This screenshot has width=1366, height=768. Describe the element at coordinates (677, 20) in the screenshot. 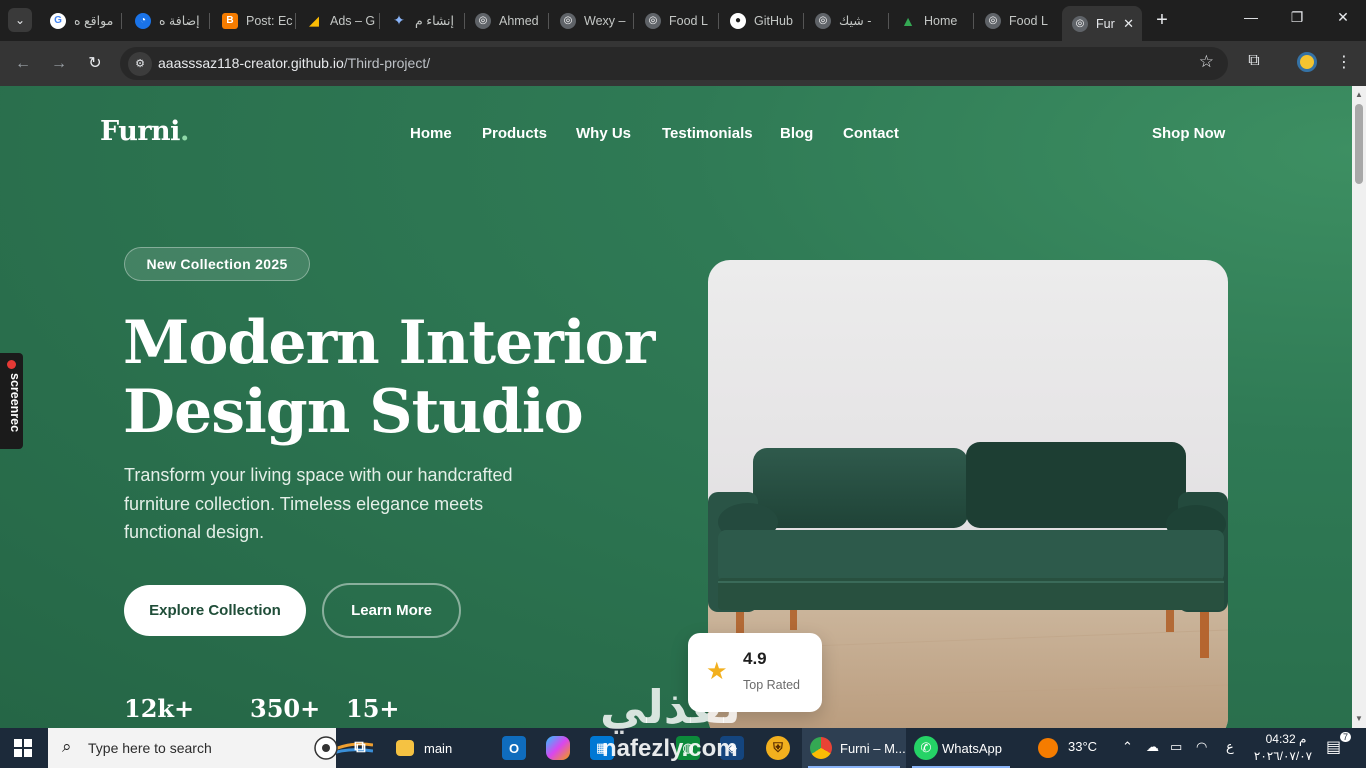

I see `tab-7: ◎ Food L` at that location.